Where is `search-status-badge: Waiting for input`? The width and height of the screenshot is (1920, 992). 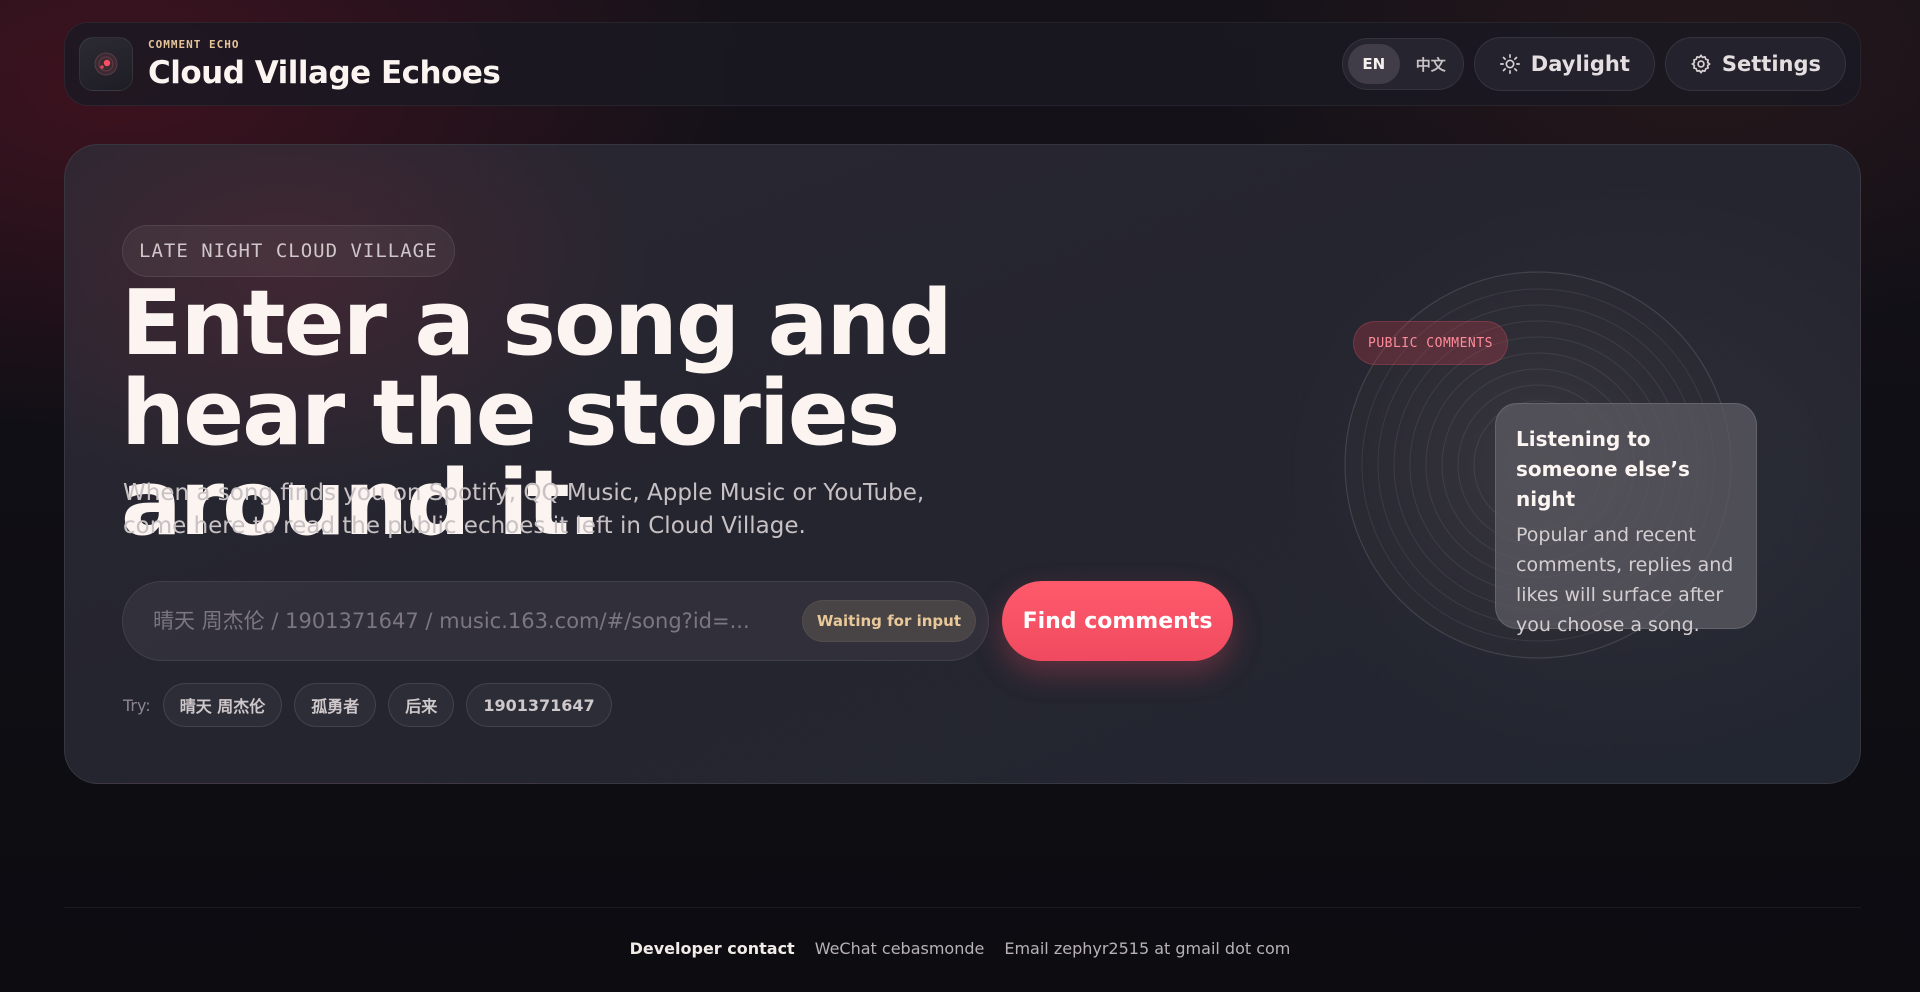
search-status-badge: Waiting for input is located at coordinates (888, 621).